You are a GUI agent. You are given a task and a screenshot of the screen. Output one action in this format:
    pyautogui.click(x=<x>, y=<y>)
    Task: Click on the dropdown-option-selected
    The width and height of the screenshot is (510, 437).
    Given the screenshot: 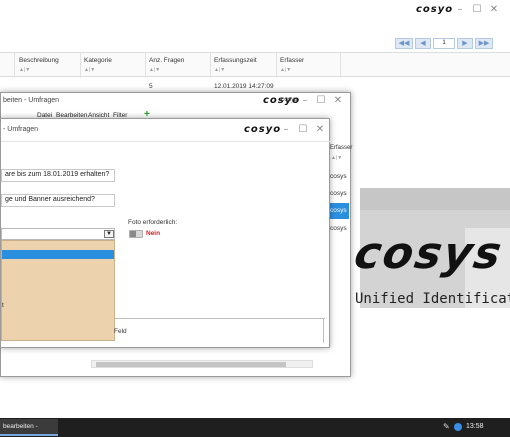 What is the action you would take?
    pyautogui.click(x=58, y=254)
    